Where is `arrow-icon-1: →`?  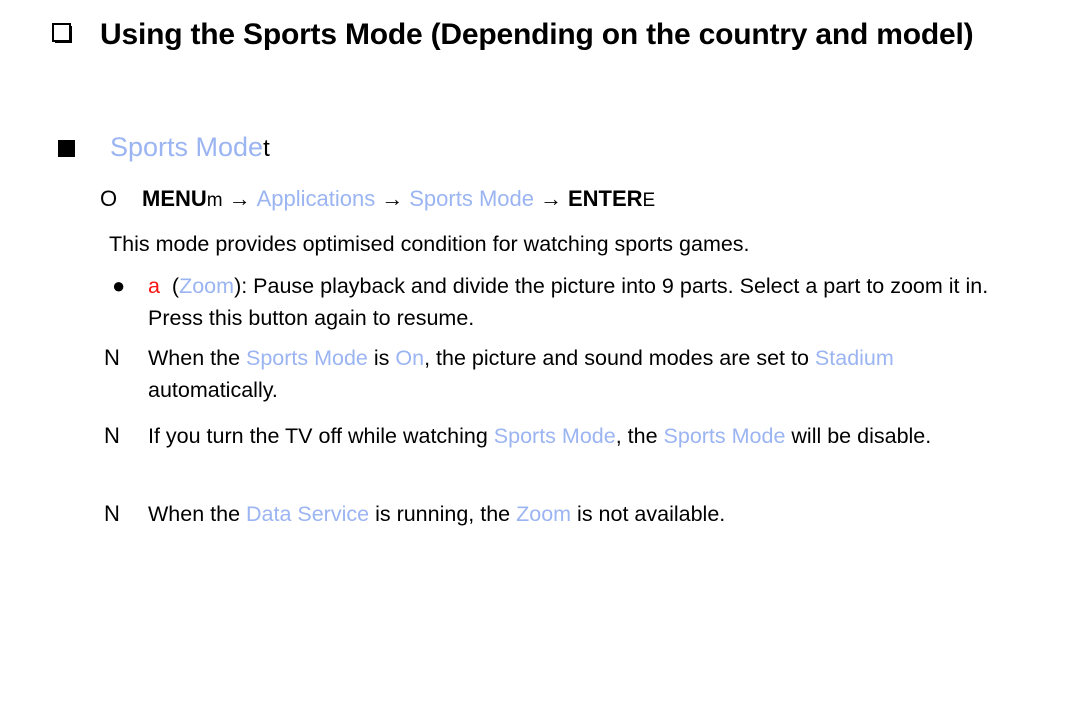
arrow-icon-1: → is located at coordinates (239, 198).